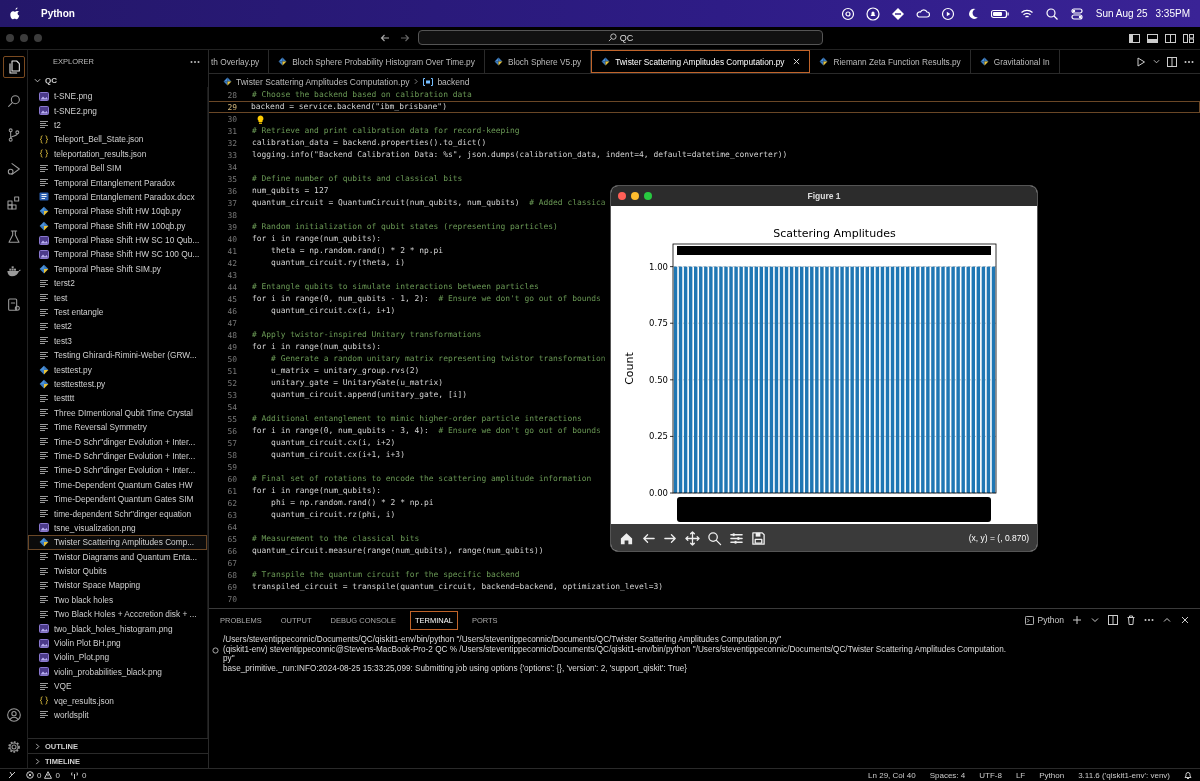  Describe the element at coordinates (117, 528) in the screenshot. I see `file-item: tsne_visualization.png` at that location.